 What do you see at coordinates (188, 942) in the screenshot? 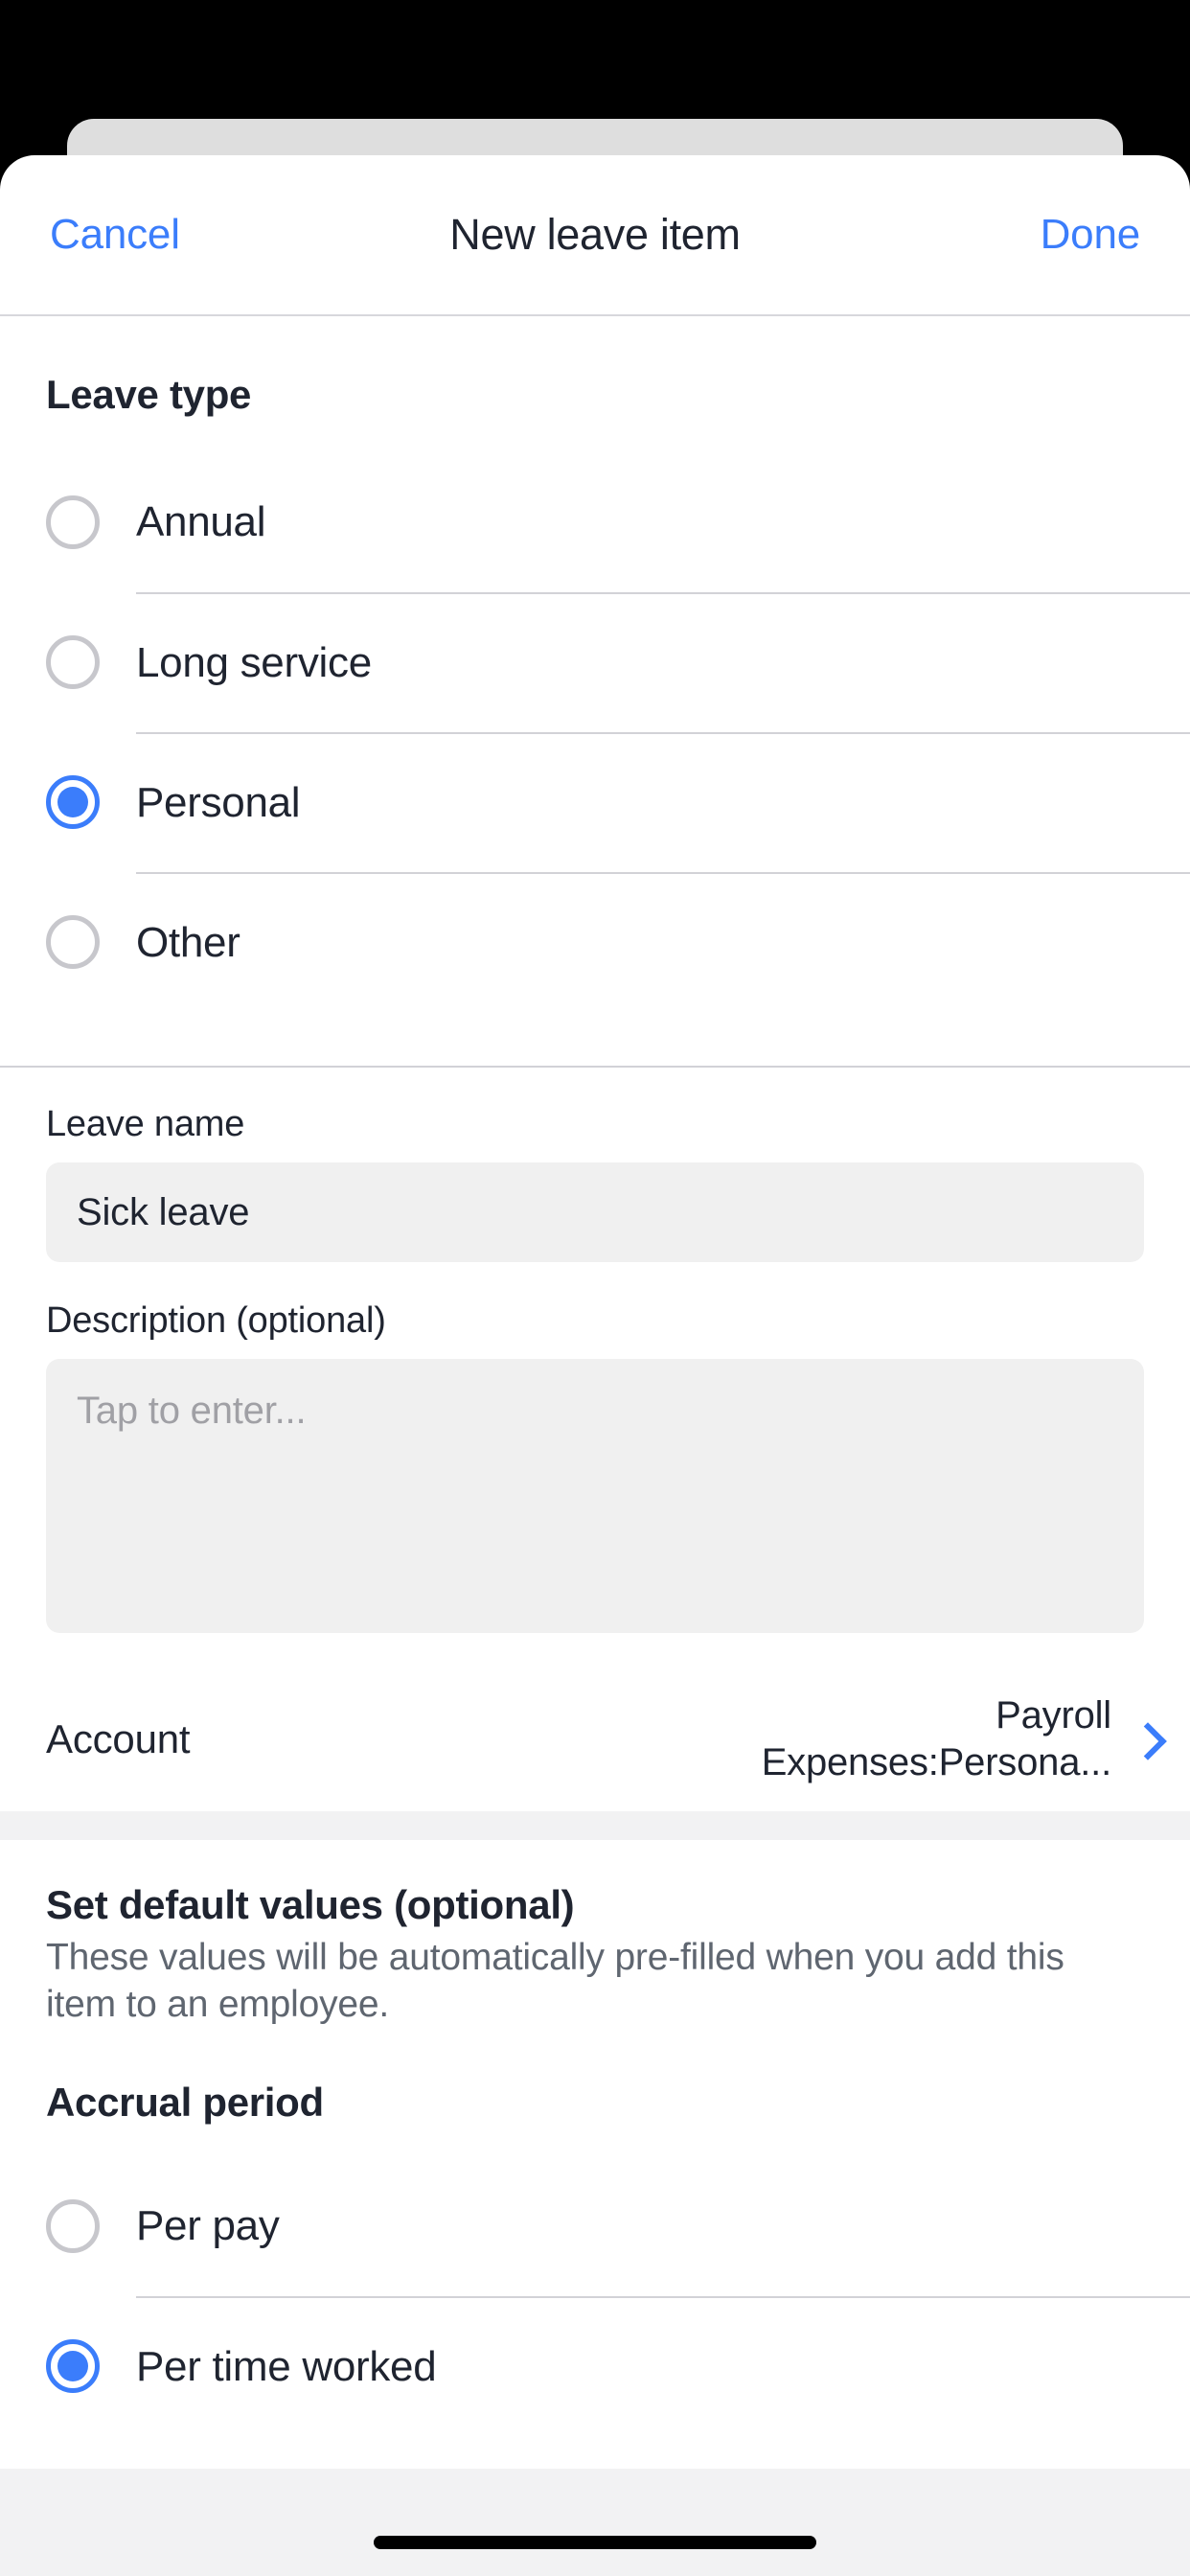
I see `leave-type-option-label: Other` at bounding box center [188, 942].